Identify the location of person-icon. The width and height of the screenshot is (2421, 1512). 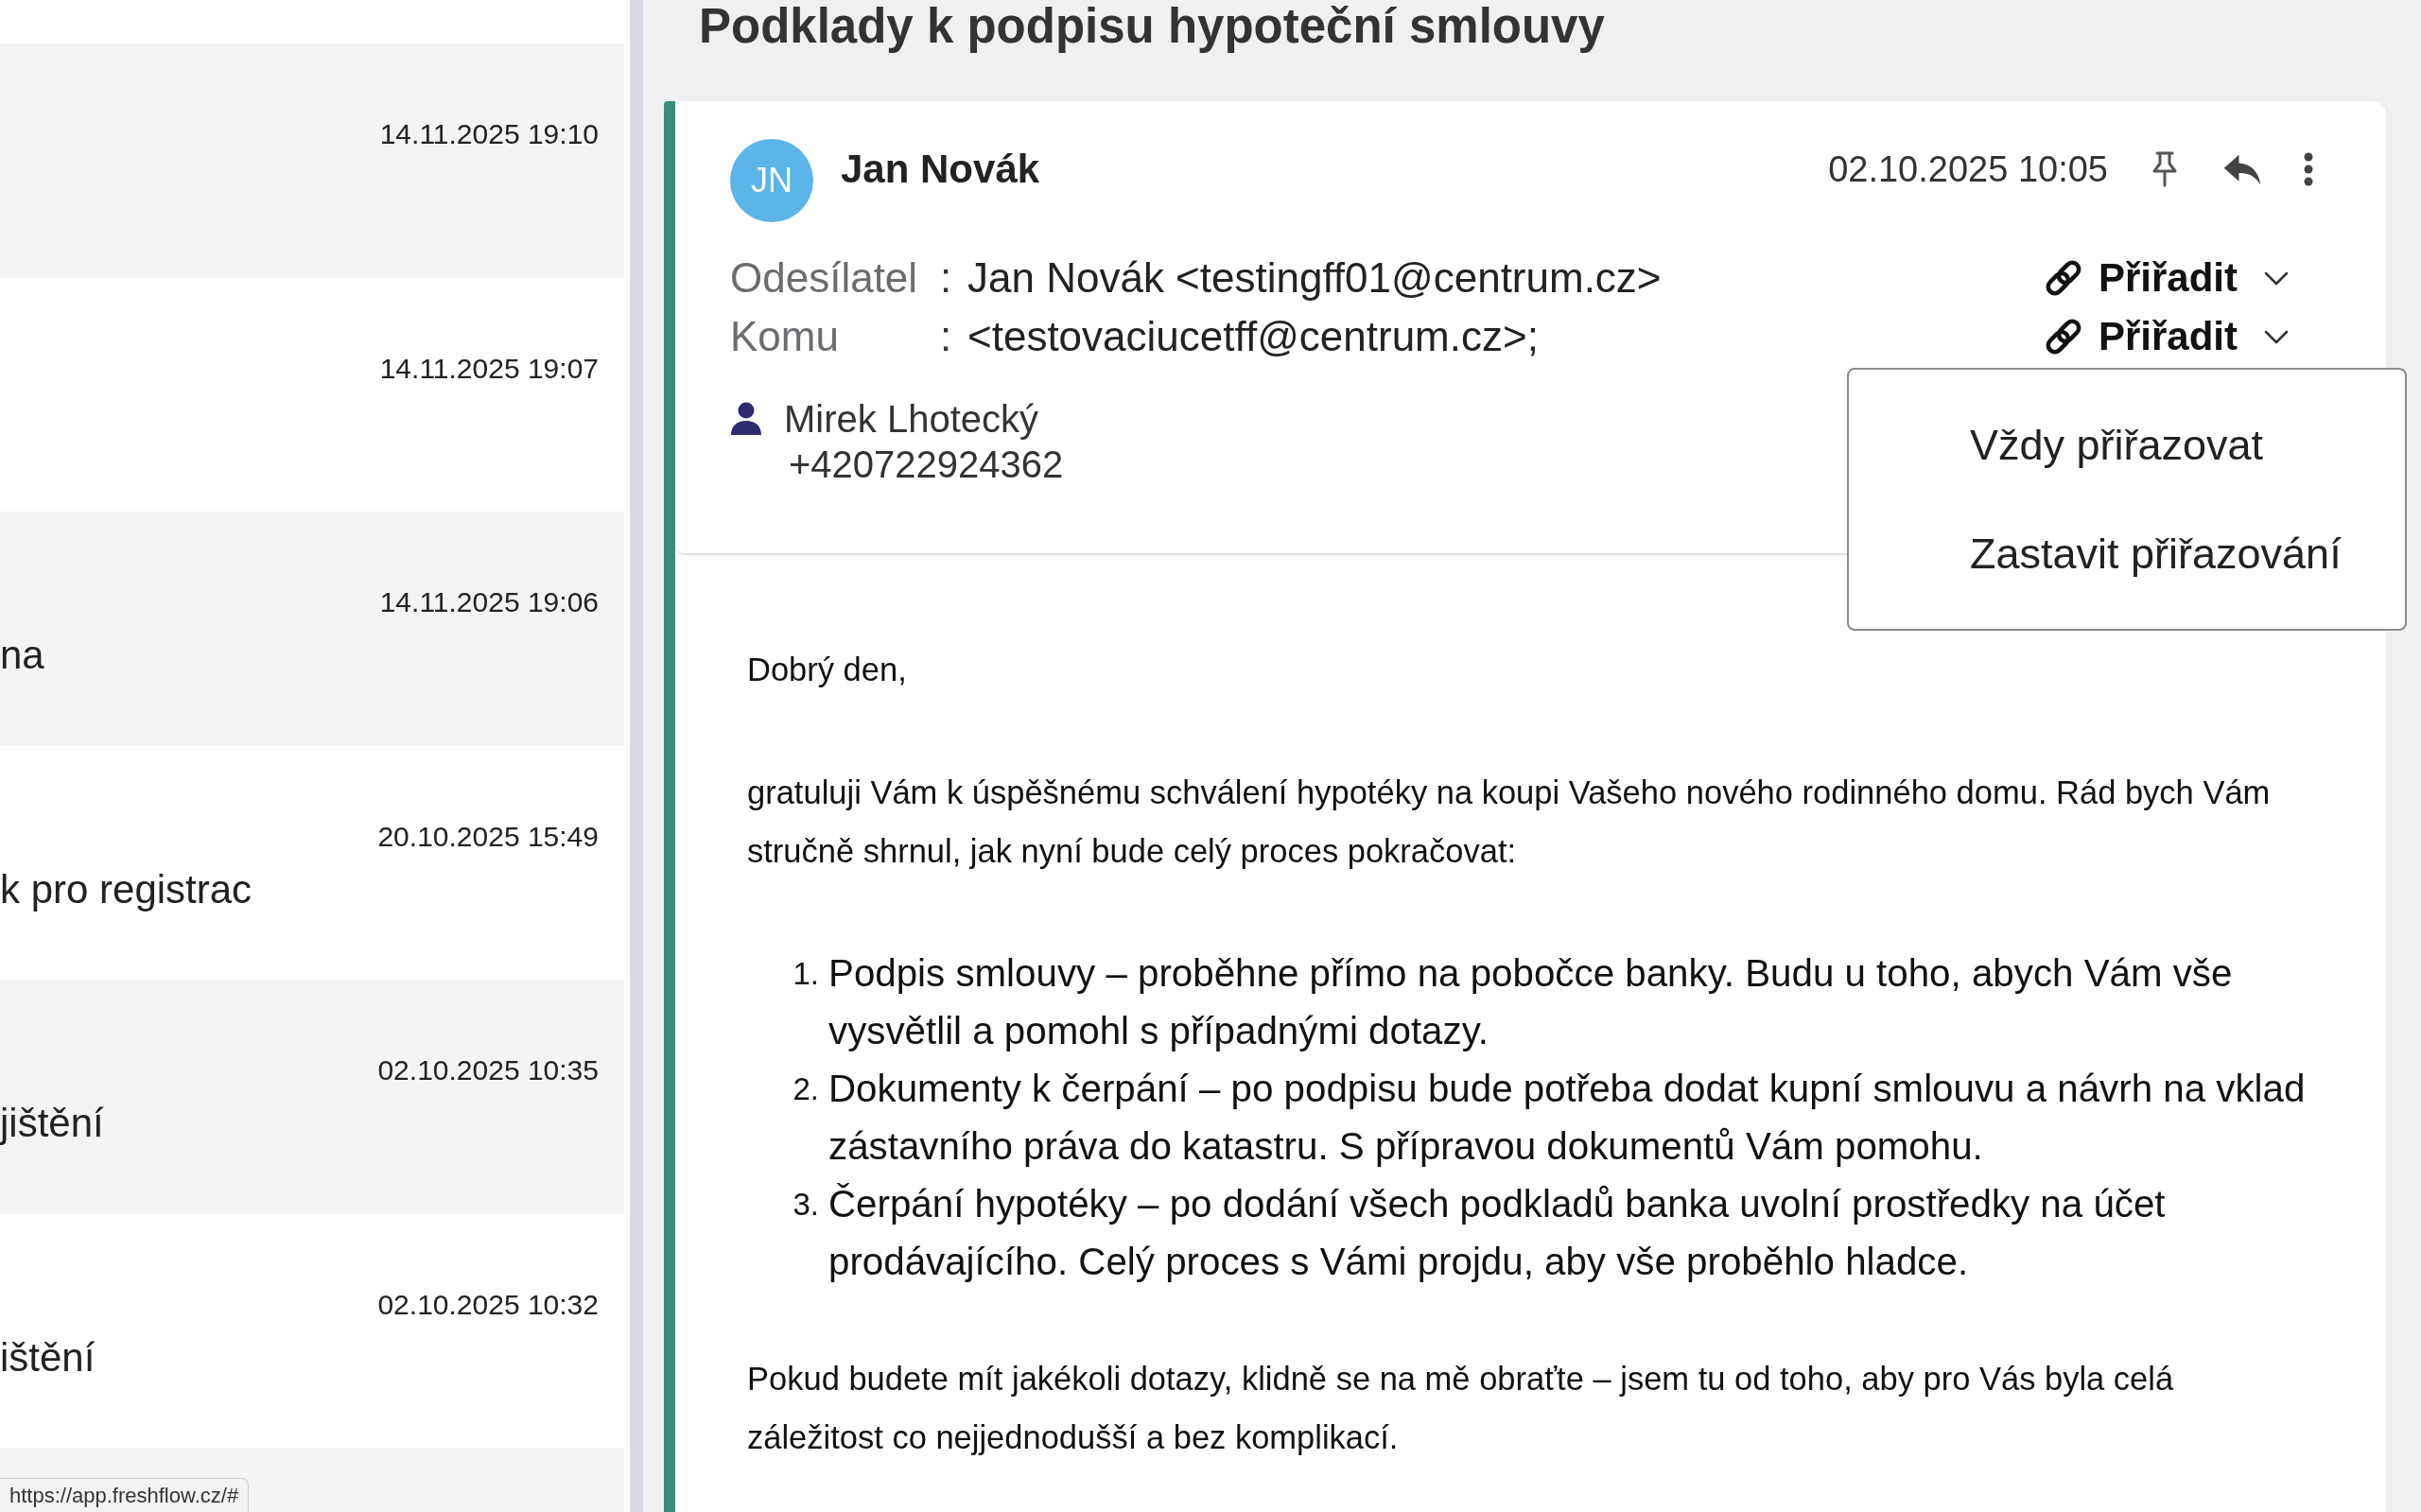
(746, 419).